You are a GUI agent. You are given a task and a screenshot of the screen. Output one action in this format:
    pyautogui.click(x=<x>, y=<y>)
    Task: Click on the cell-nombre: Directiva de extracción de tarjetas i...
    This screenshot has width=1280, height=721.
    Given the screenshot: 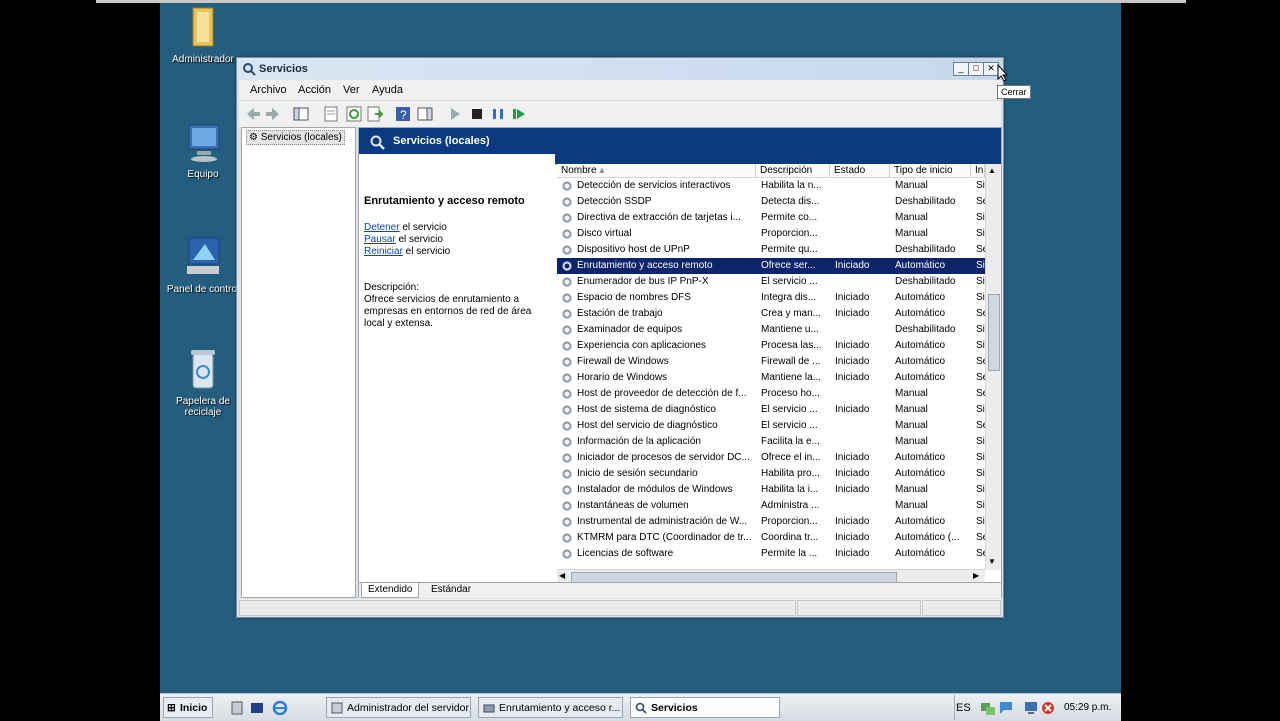 What is the action you would take?
    pyautogui.click(x=659, y=217)
    